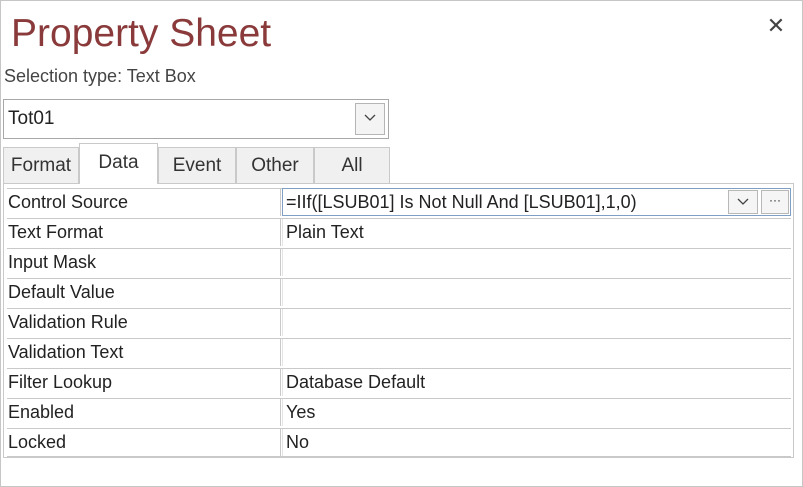 The height and width of the screenshot is (487, 803). I want to click on property-tabs: Format Data Event Other All, so click(198, 163).